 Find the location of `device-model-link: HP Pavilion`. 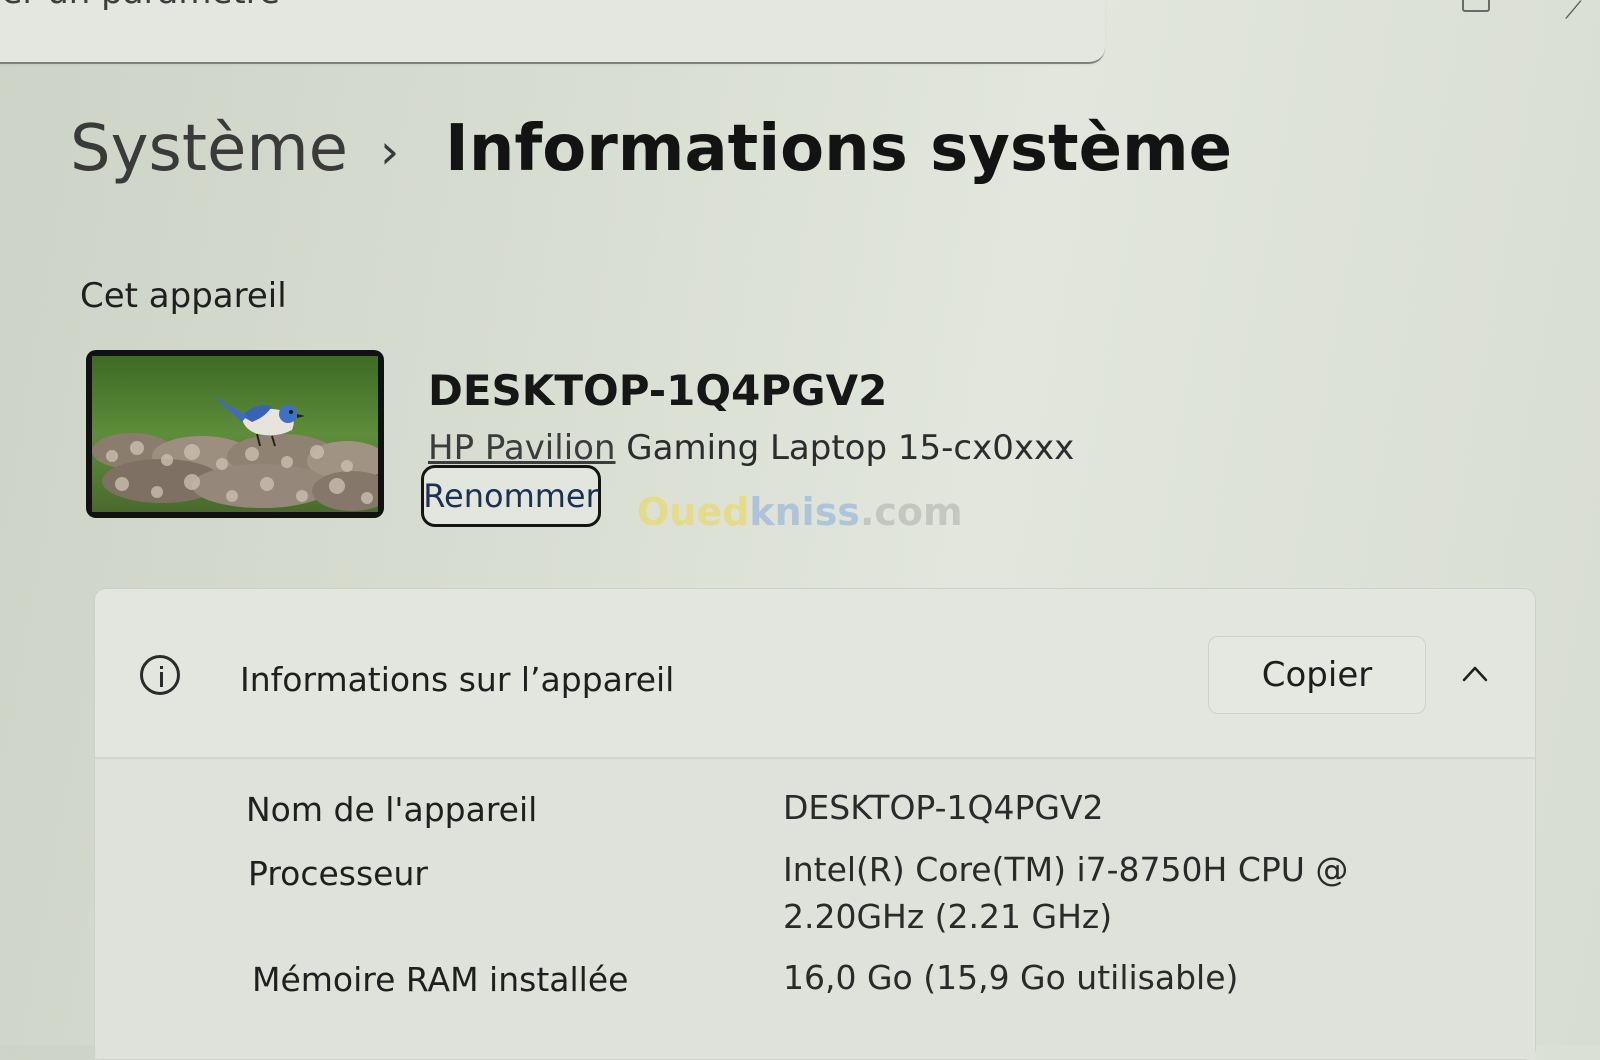

device-model-link: HP Pavilion is located at coordinates (522, 448).